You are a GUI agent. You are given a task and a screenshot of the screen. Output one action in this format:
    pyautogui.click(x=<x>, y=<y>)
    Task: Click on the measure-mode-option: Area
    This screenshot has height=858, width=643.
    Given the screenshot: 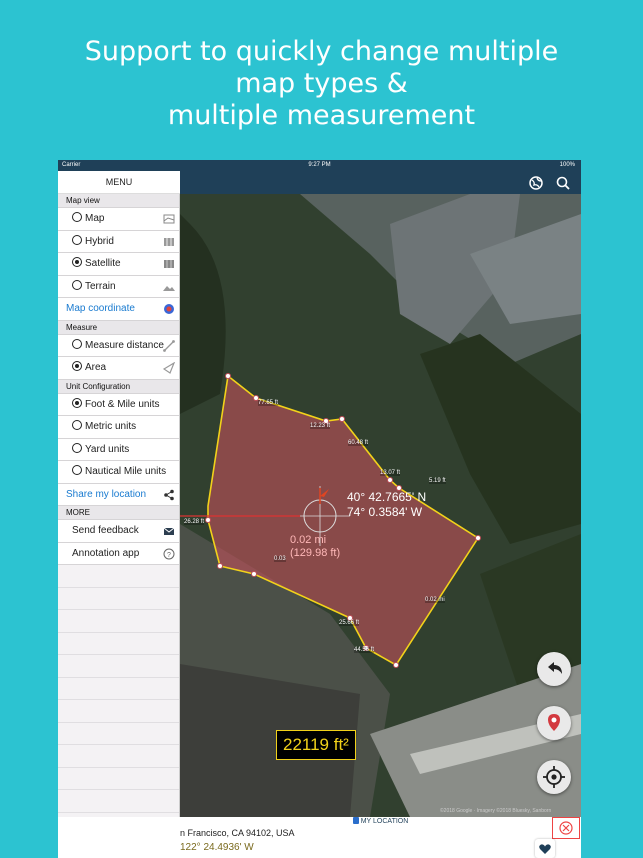 What is the action you would take?
    pyautogui.click(x=118, y=368)
    